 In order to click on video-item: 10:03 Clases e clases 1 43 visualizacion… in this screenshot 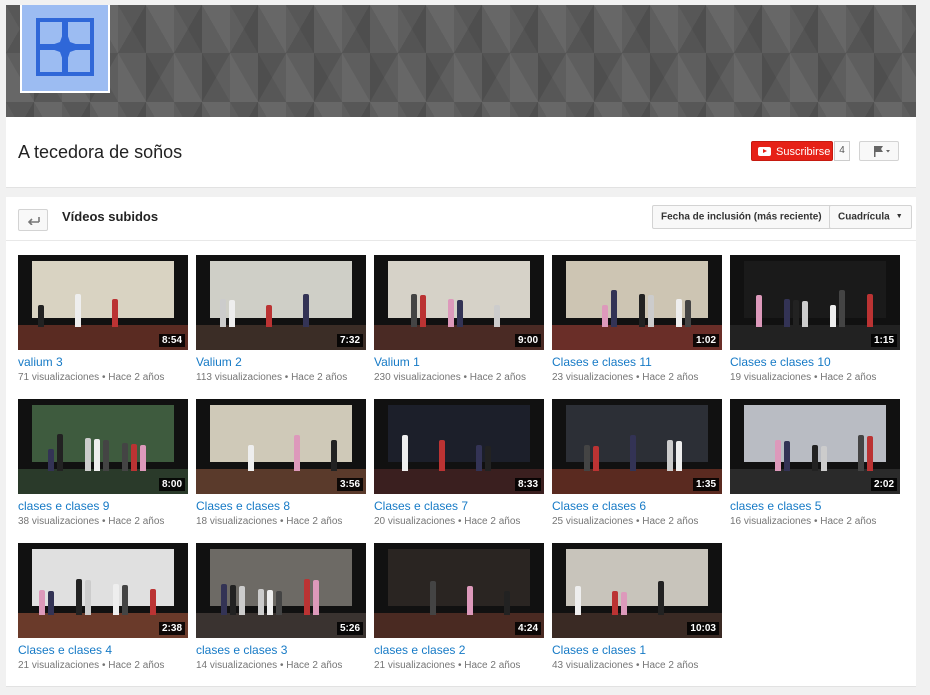, I will do `click(637, 607)`.